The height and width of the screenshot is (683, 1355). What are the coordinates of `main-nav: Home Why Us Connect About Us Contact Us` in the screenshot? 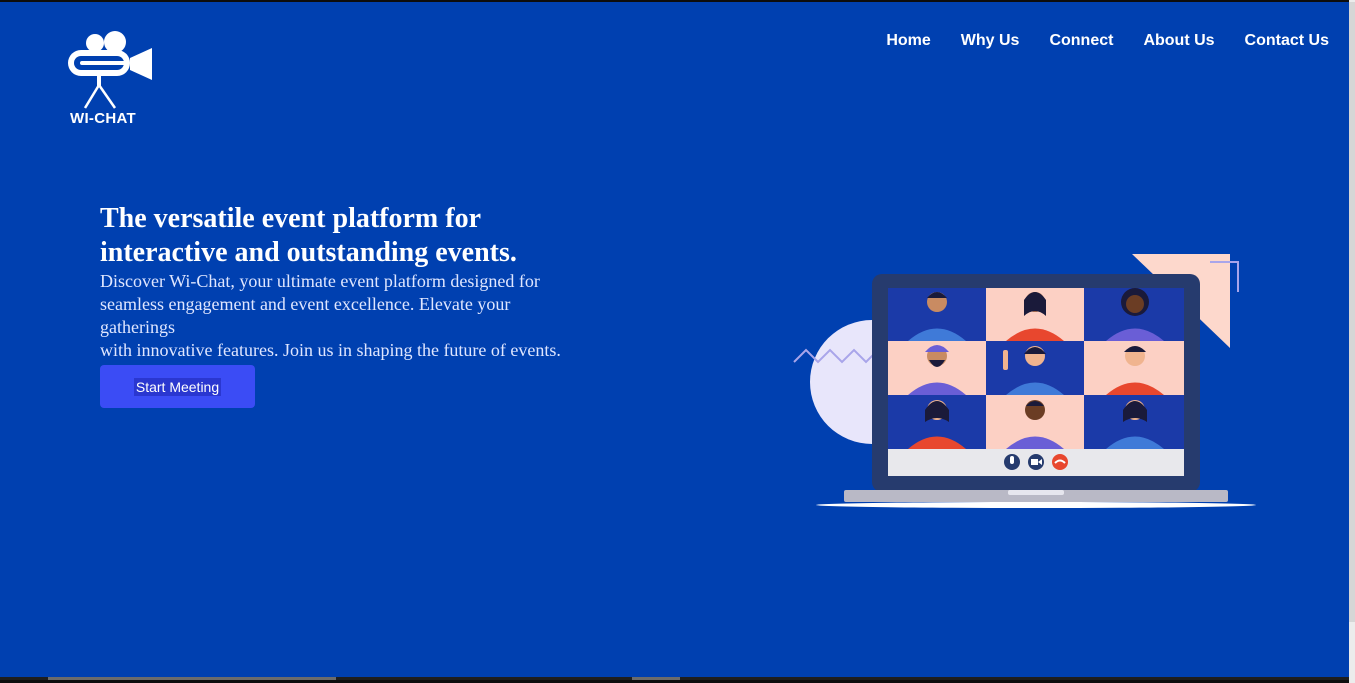 It's located at (1107, 41).